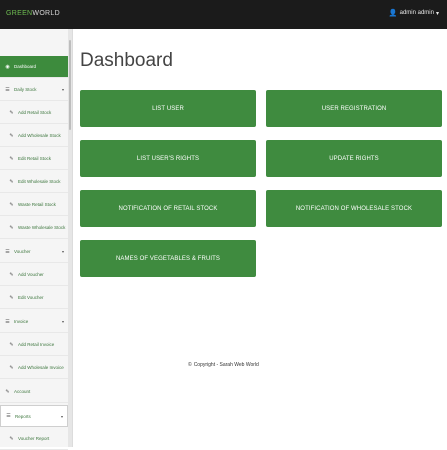 The width and height of the screenshot is (447, 450). Describe the element at coordinates (19, 13) in the screenshot. I see `brand-part-1: GREEN` at that location.